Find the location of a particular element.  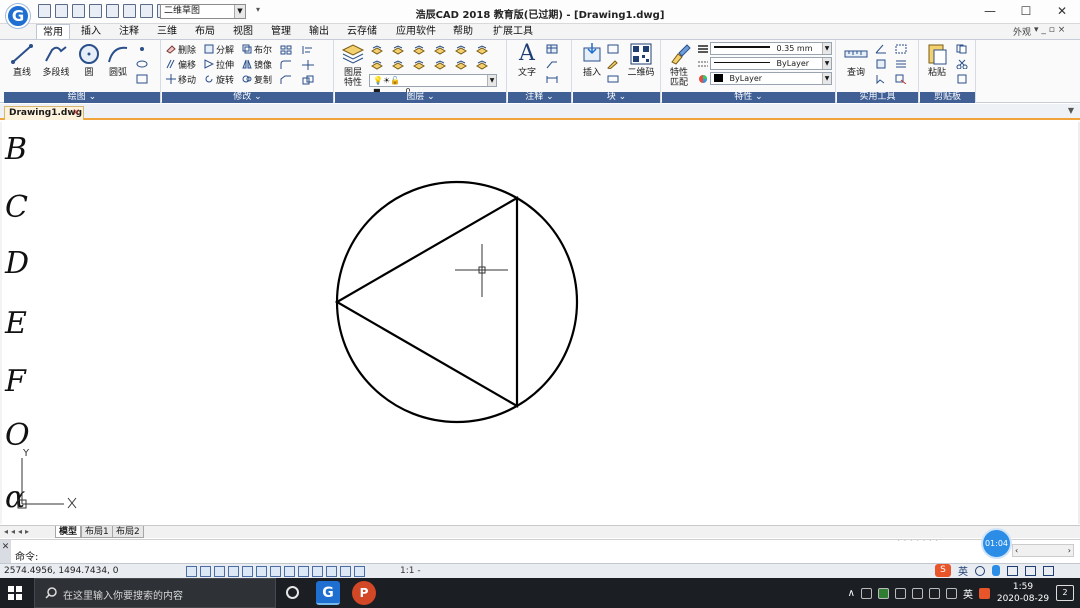

battery-icon is located at coordinates (917, 593).